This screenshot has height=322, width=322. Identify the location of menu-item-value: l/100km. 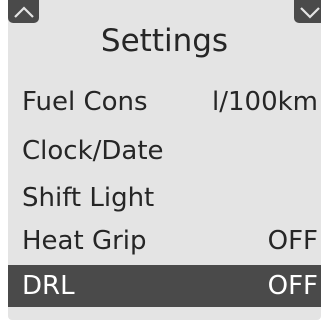
(265, 102).